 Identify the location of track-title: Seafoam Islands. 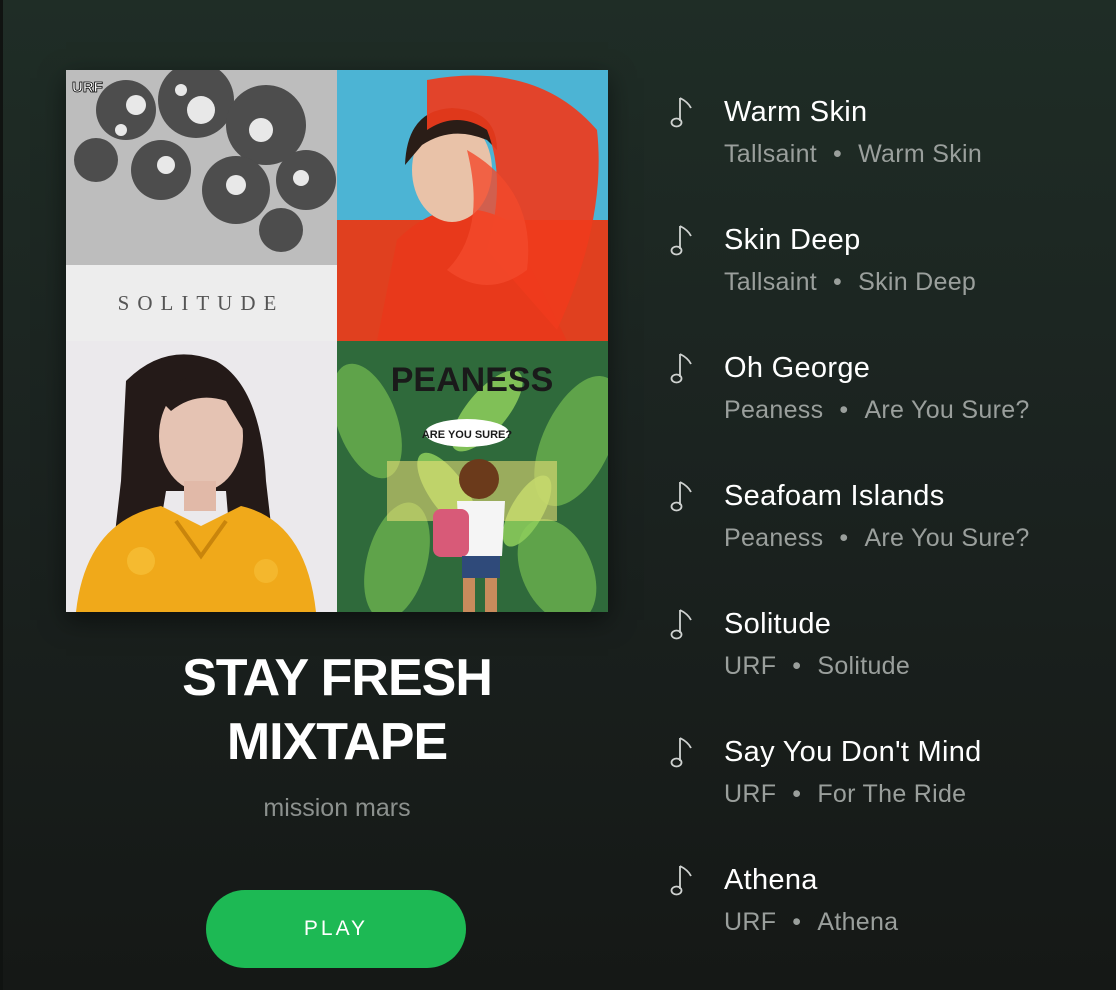
(834, 496).